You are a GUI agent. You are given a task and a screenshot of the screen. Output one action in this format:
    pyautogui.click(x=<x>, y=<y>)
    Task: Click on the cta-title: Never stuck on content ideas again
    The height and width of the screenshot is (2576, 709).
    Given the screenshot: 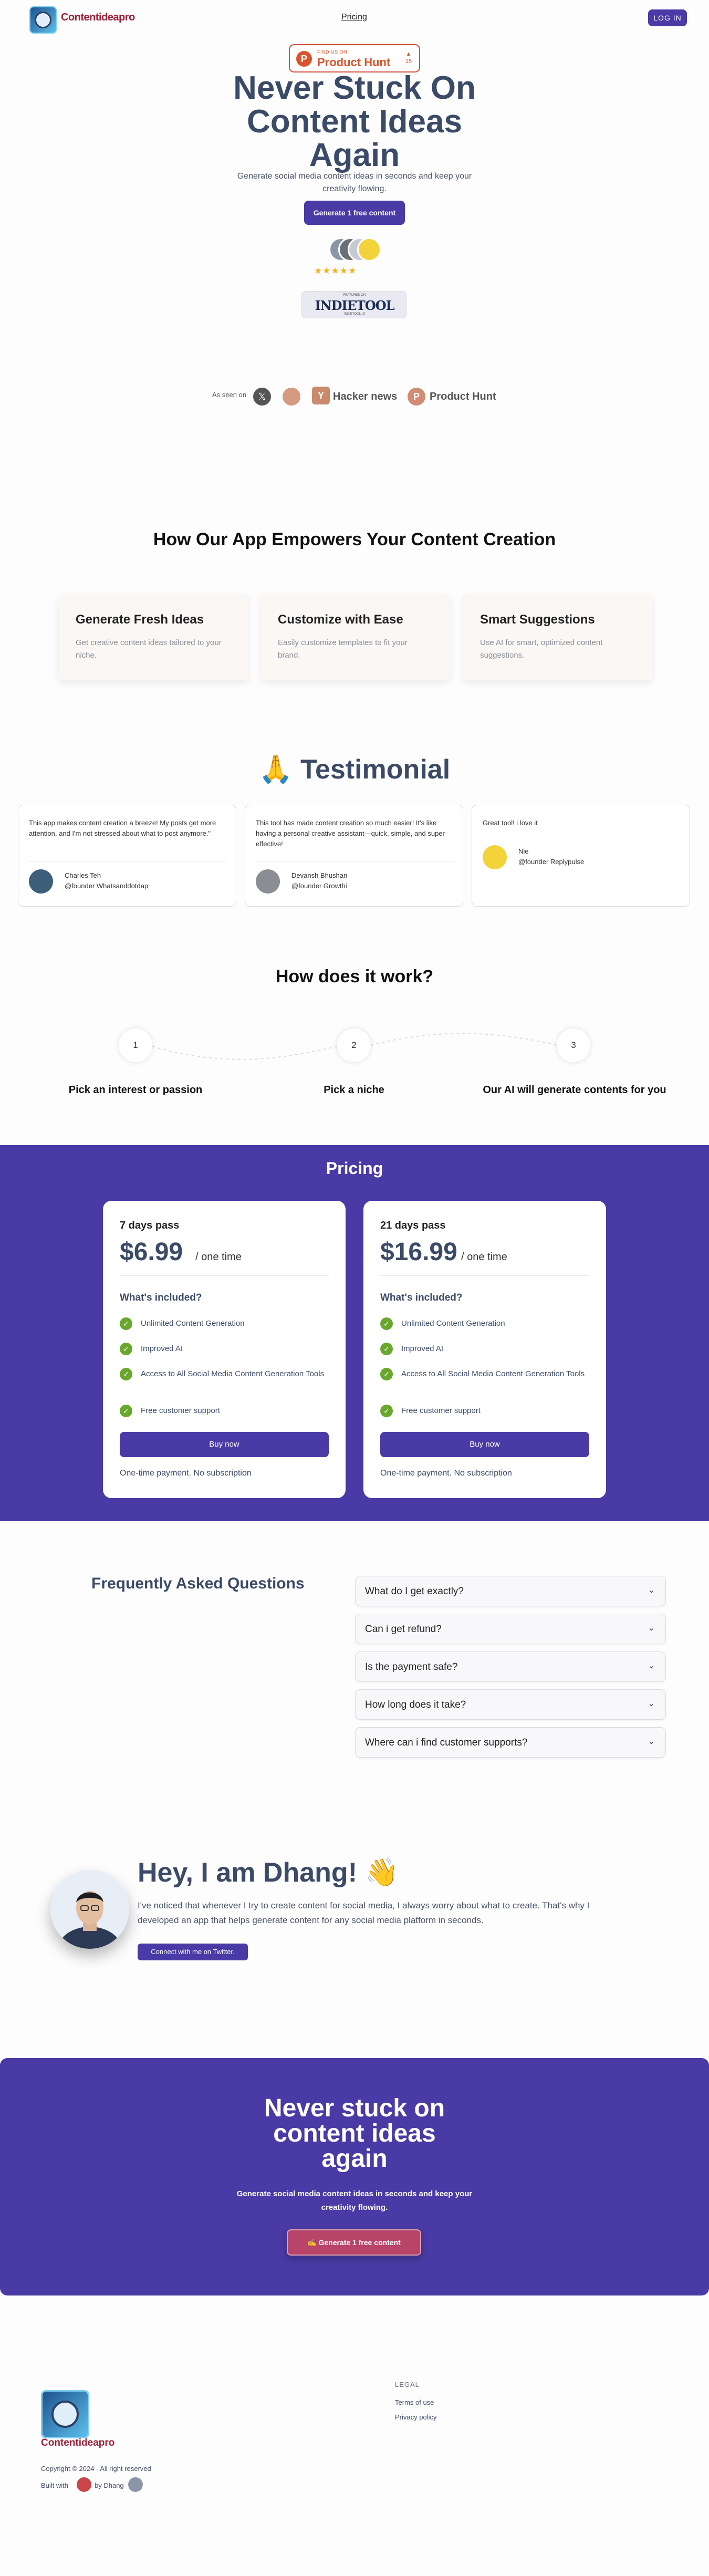 What is the action you would take?
    pyautogui.click(x=354, y=2133)
    